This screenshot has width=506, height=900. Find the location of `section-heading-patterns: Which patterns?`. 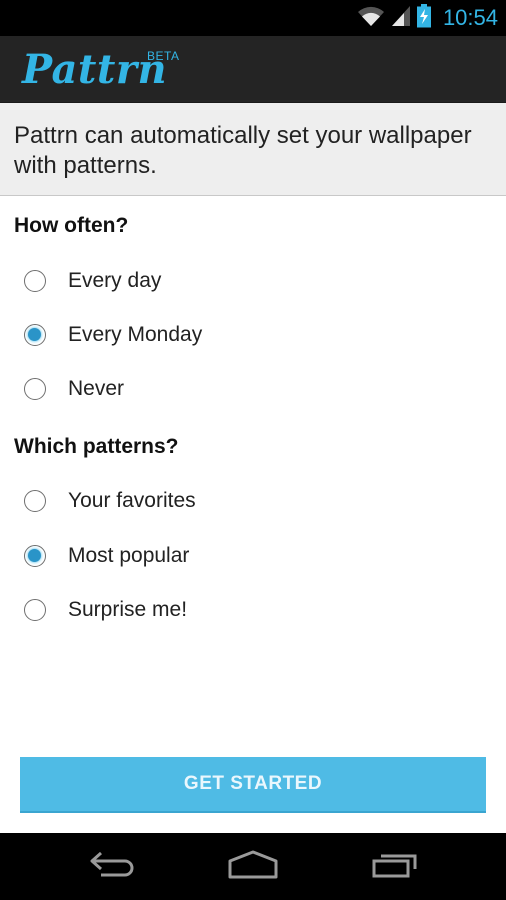

section-heading-patterns: Which patterns? is located at coordinates (96, 446).